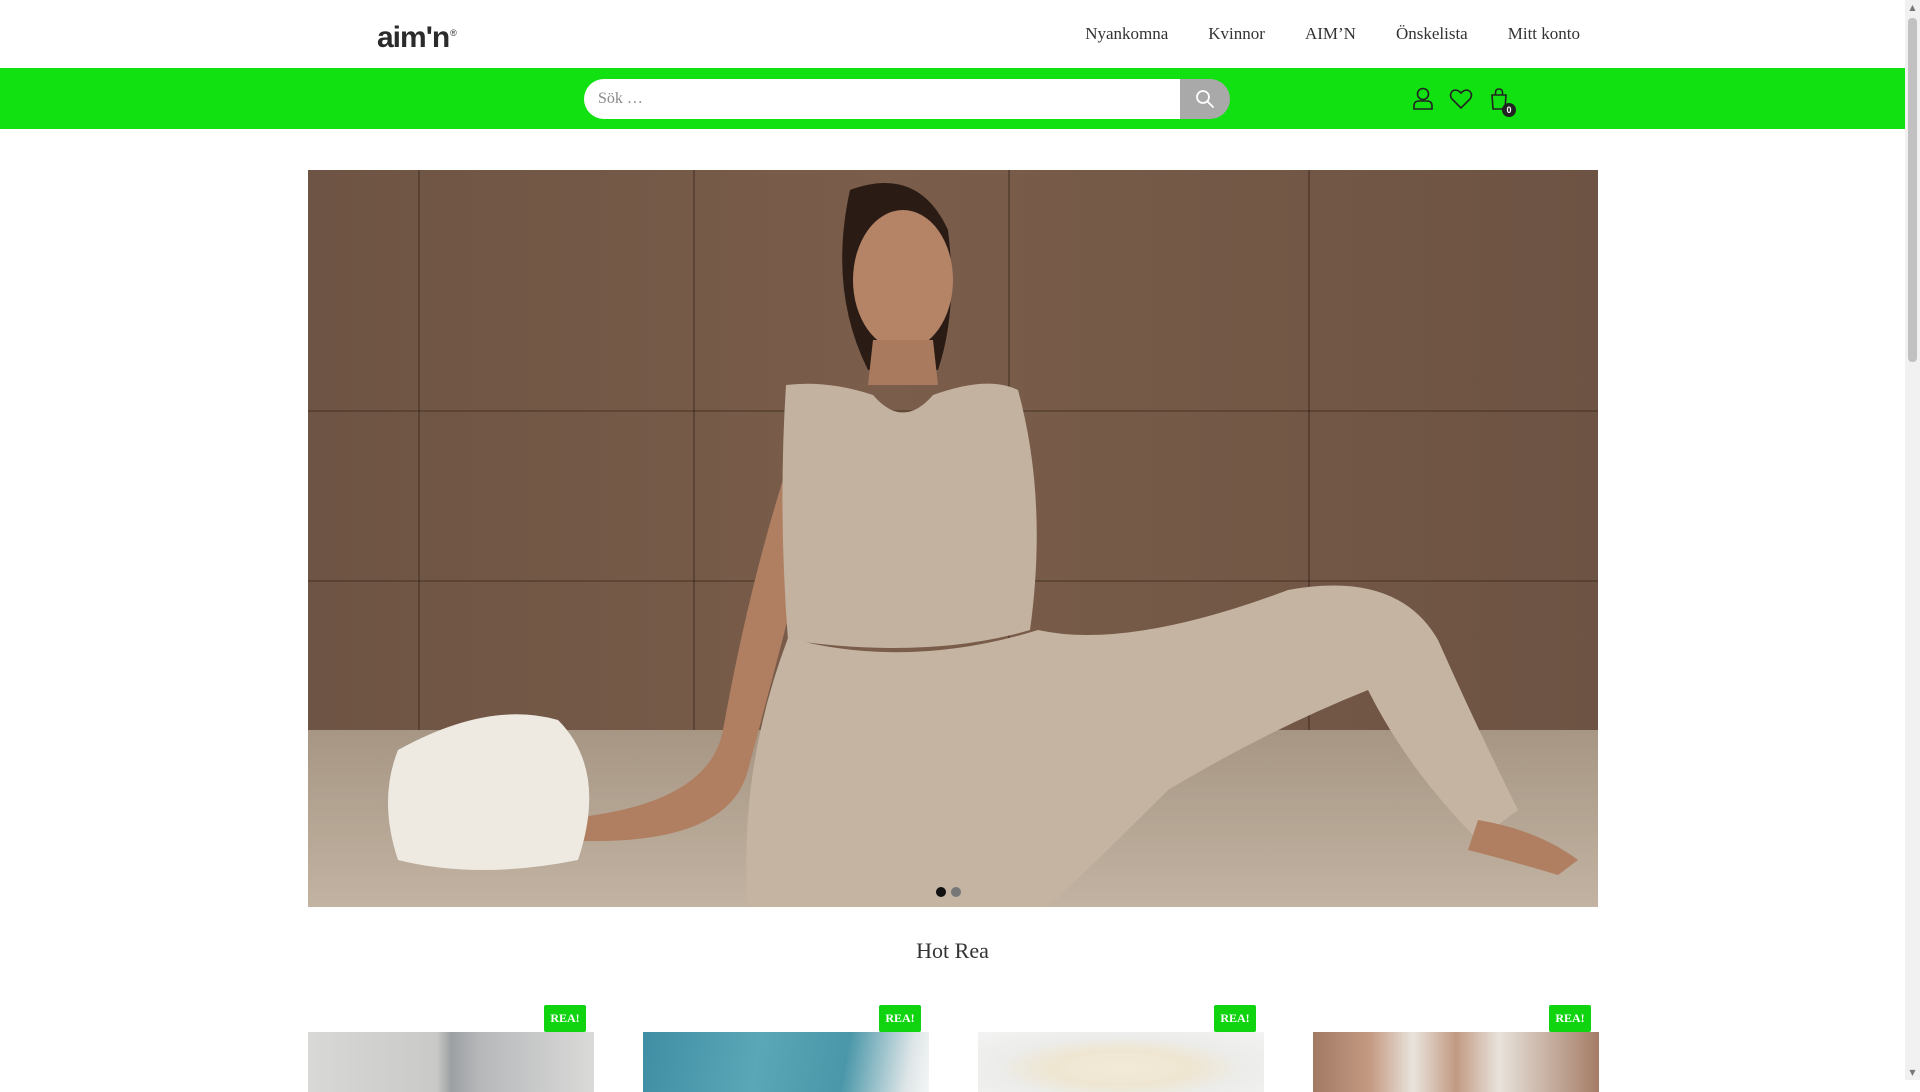  Describe the element at coordinates (1236, 34) in the screenshot. I see `nav-item-kvinnor: Kvinnor` at that location.